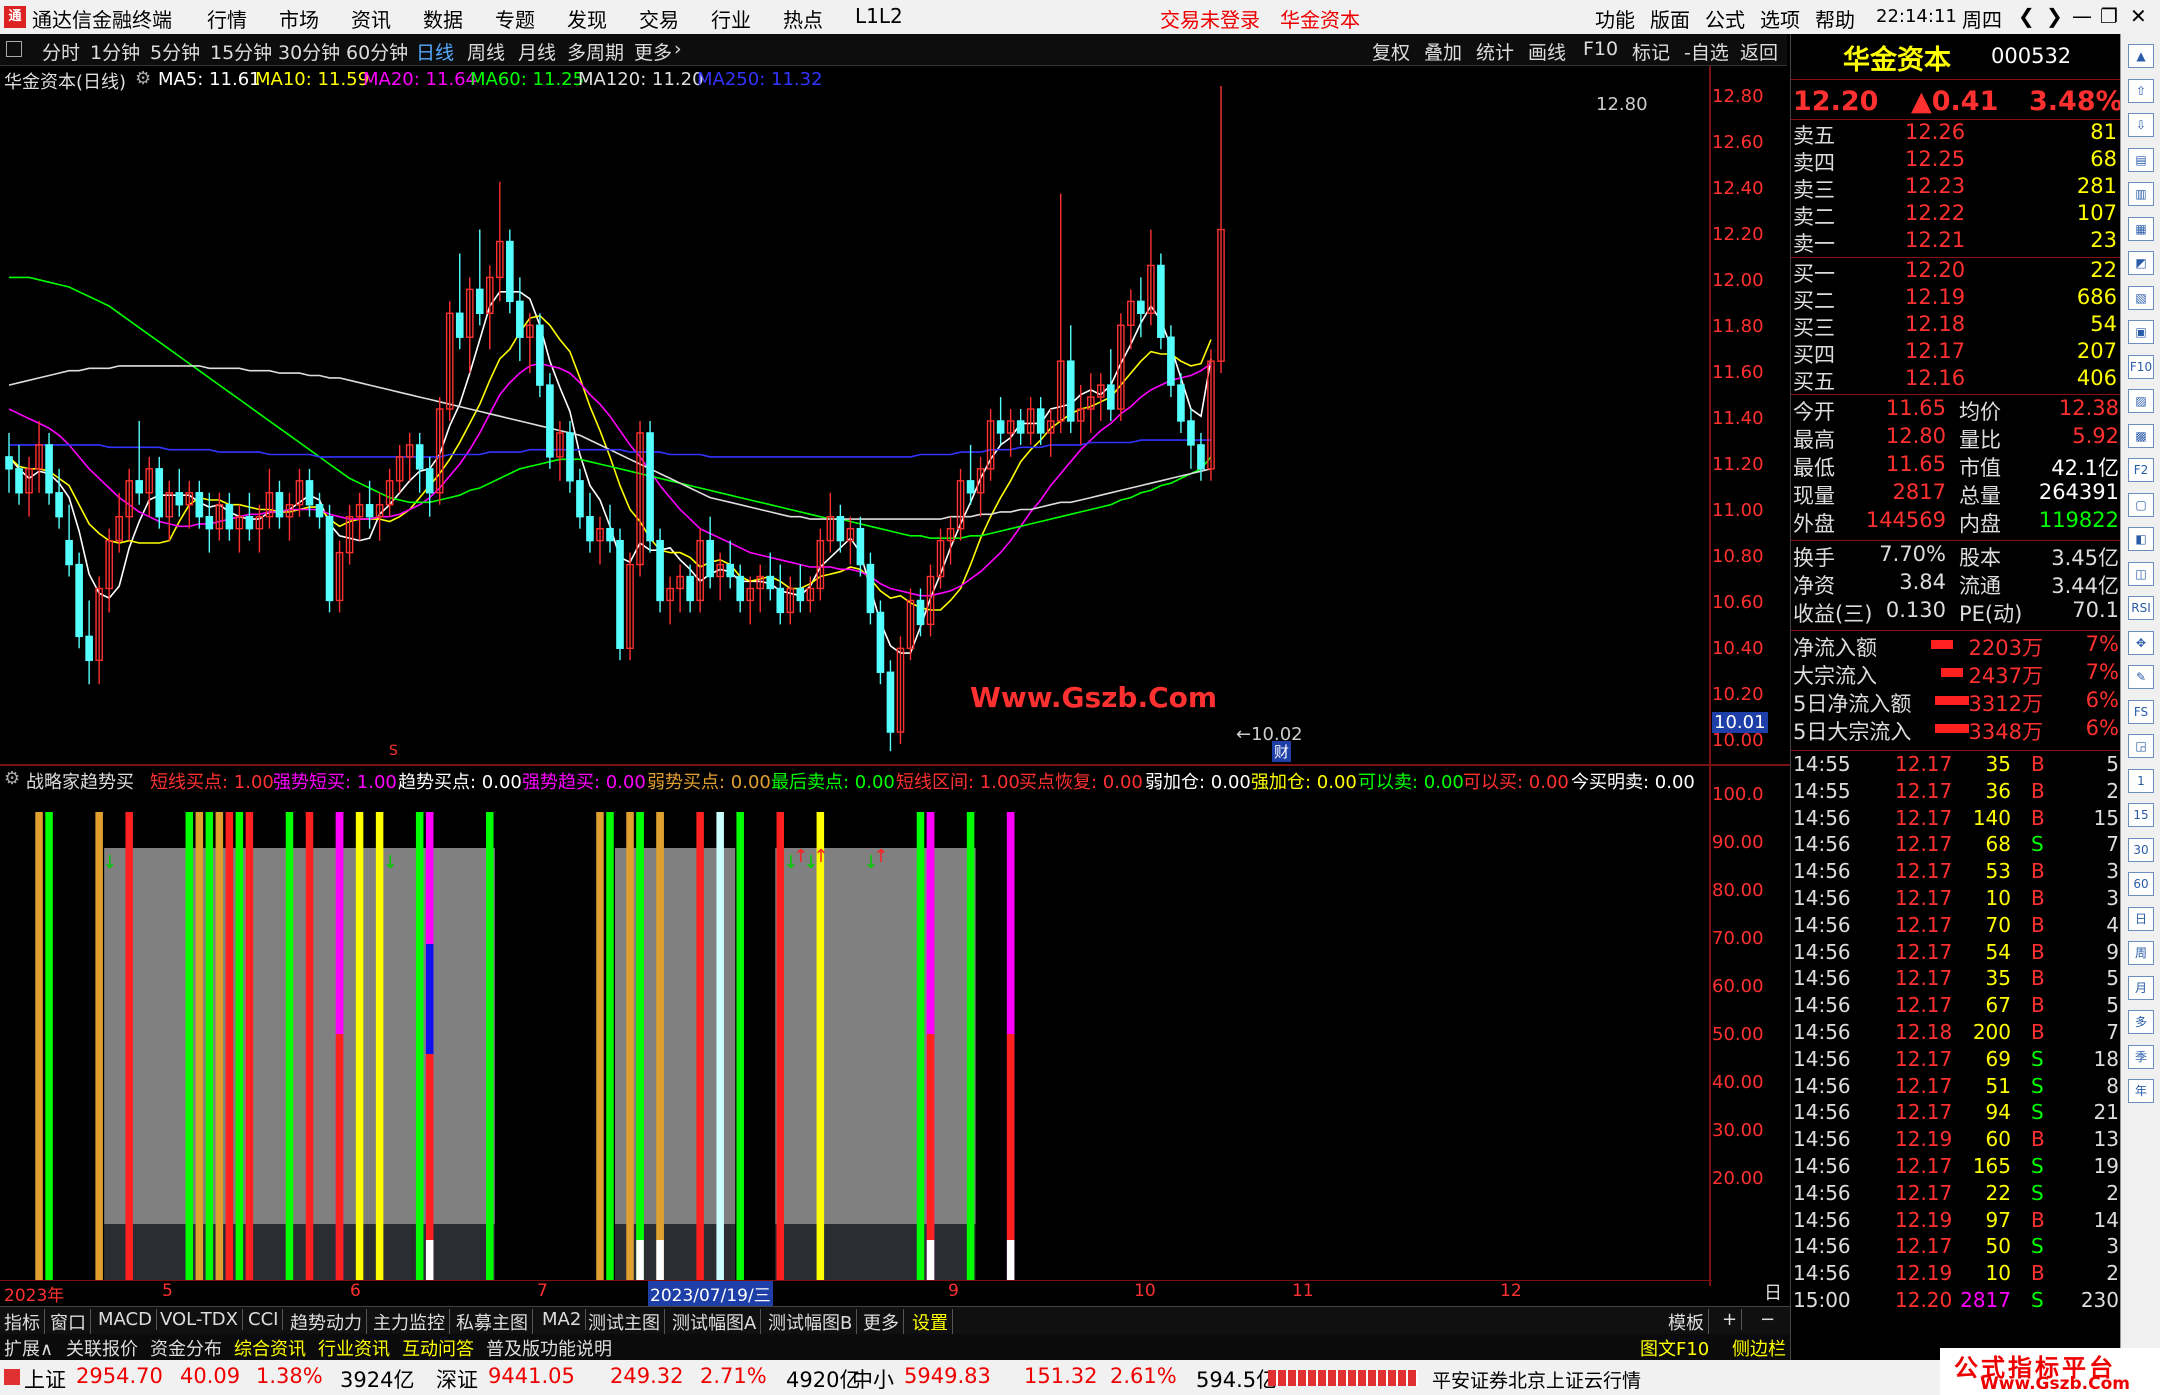 The height and width of the screenshot is (1395, 2160). I want to click on sidebar-tool-icon: ◧, so click(2141, 539).